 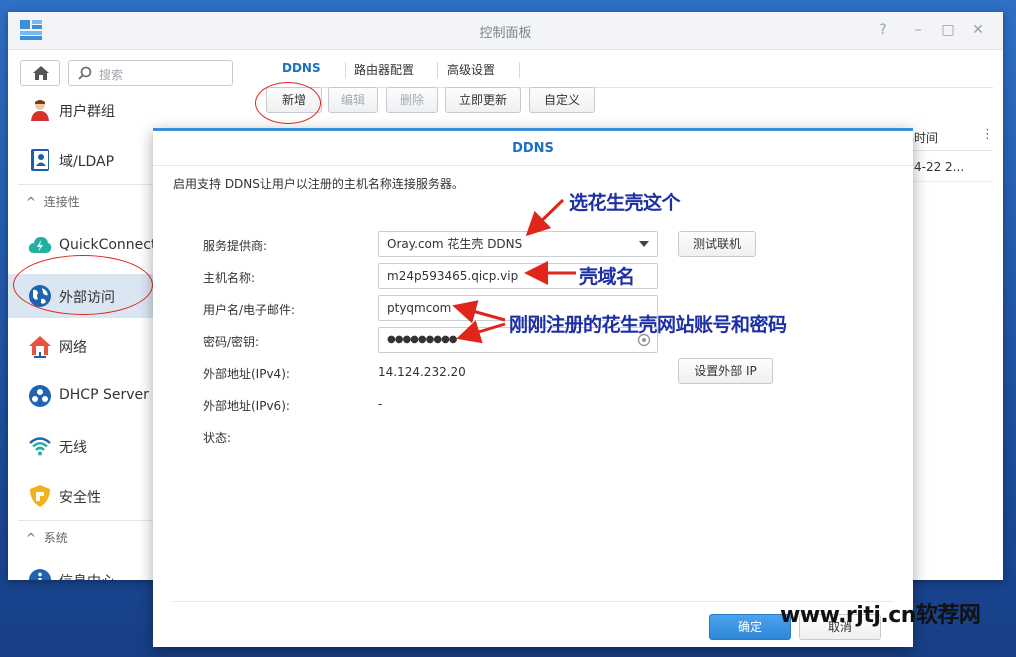 I want to click on annotation-account-note: 刚刚注册的花生壳网站账号和密码, so click(x=648, y=325).